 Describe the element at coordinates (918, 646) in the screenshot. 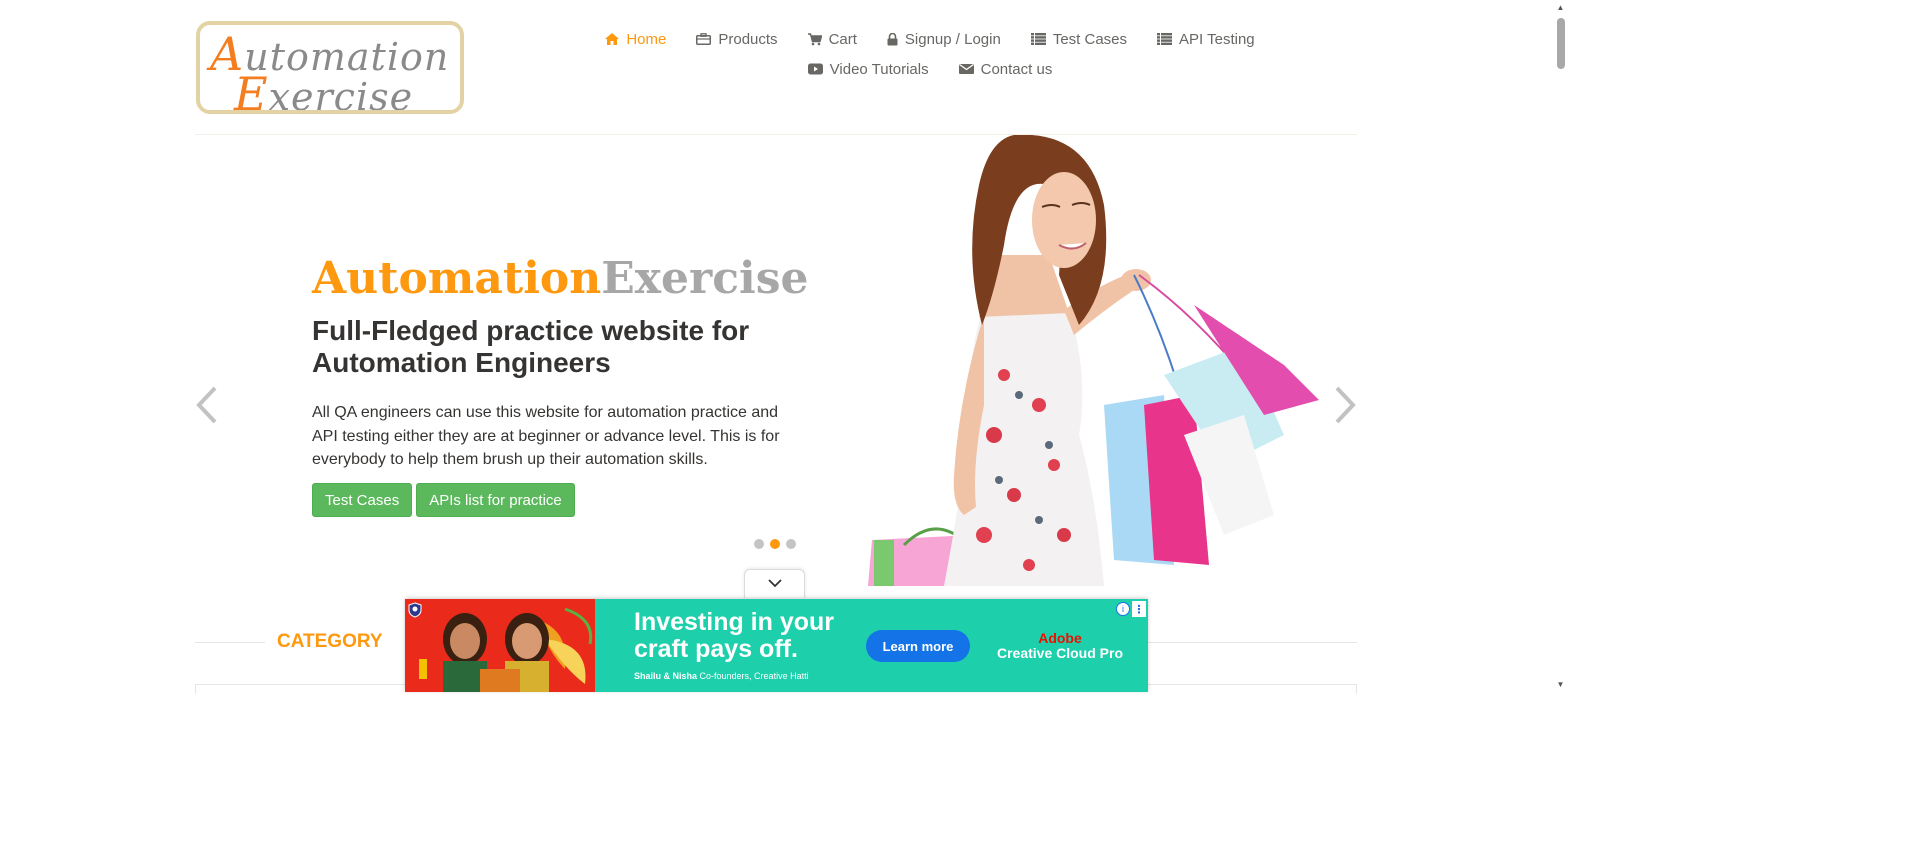

I see `ad-learn-more-button: Learn more` at that location.